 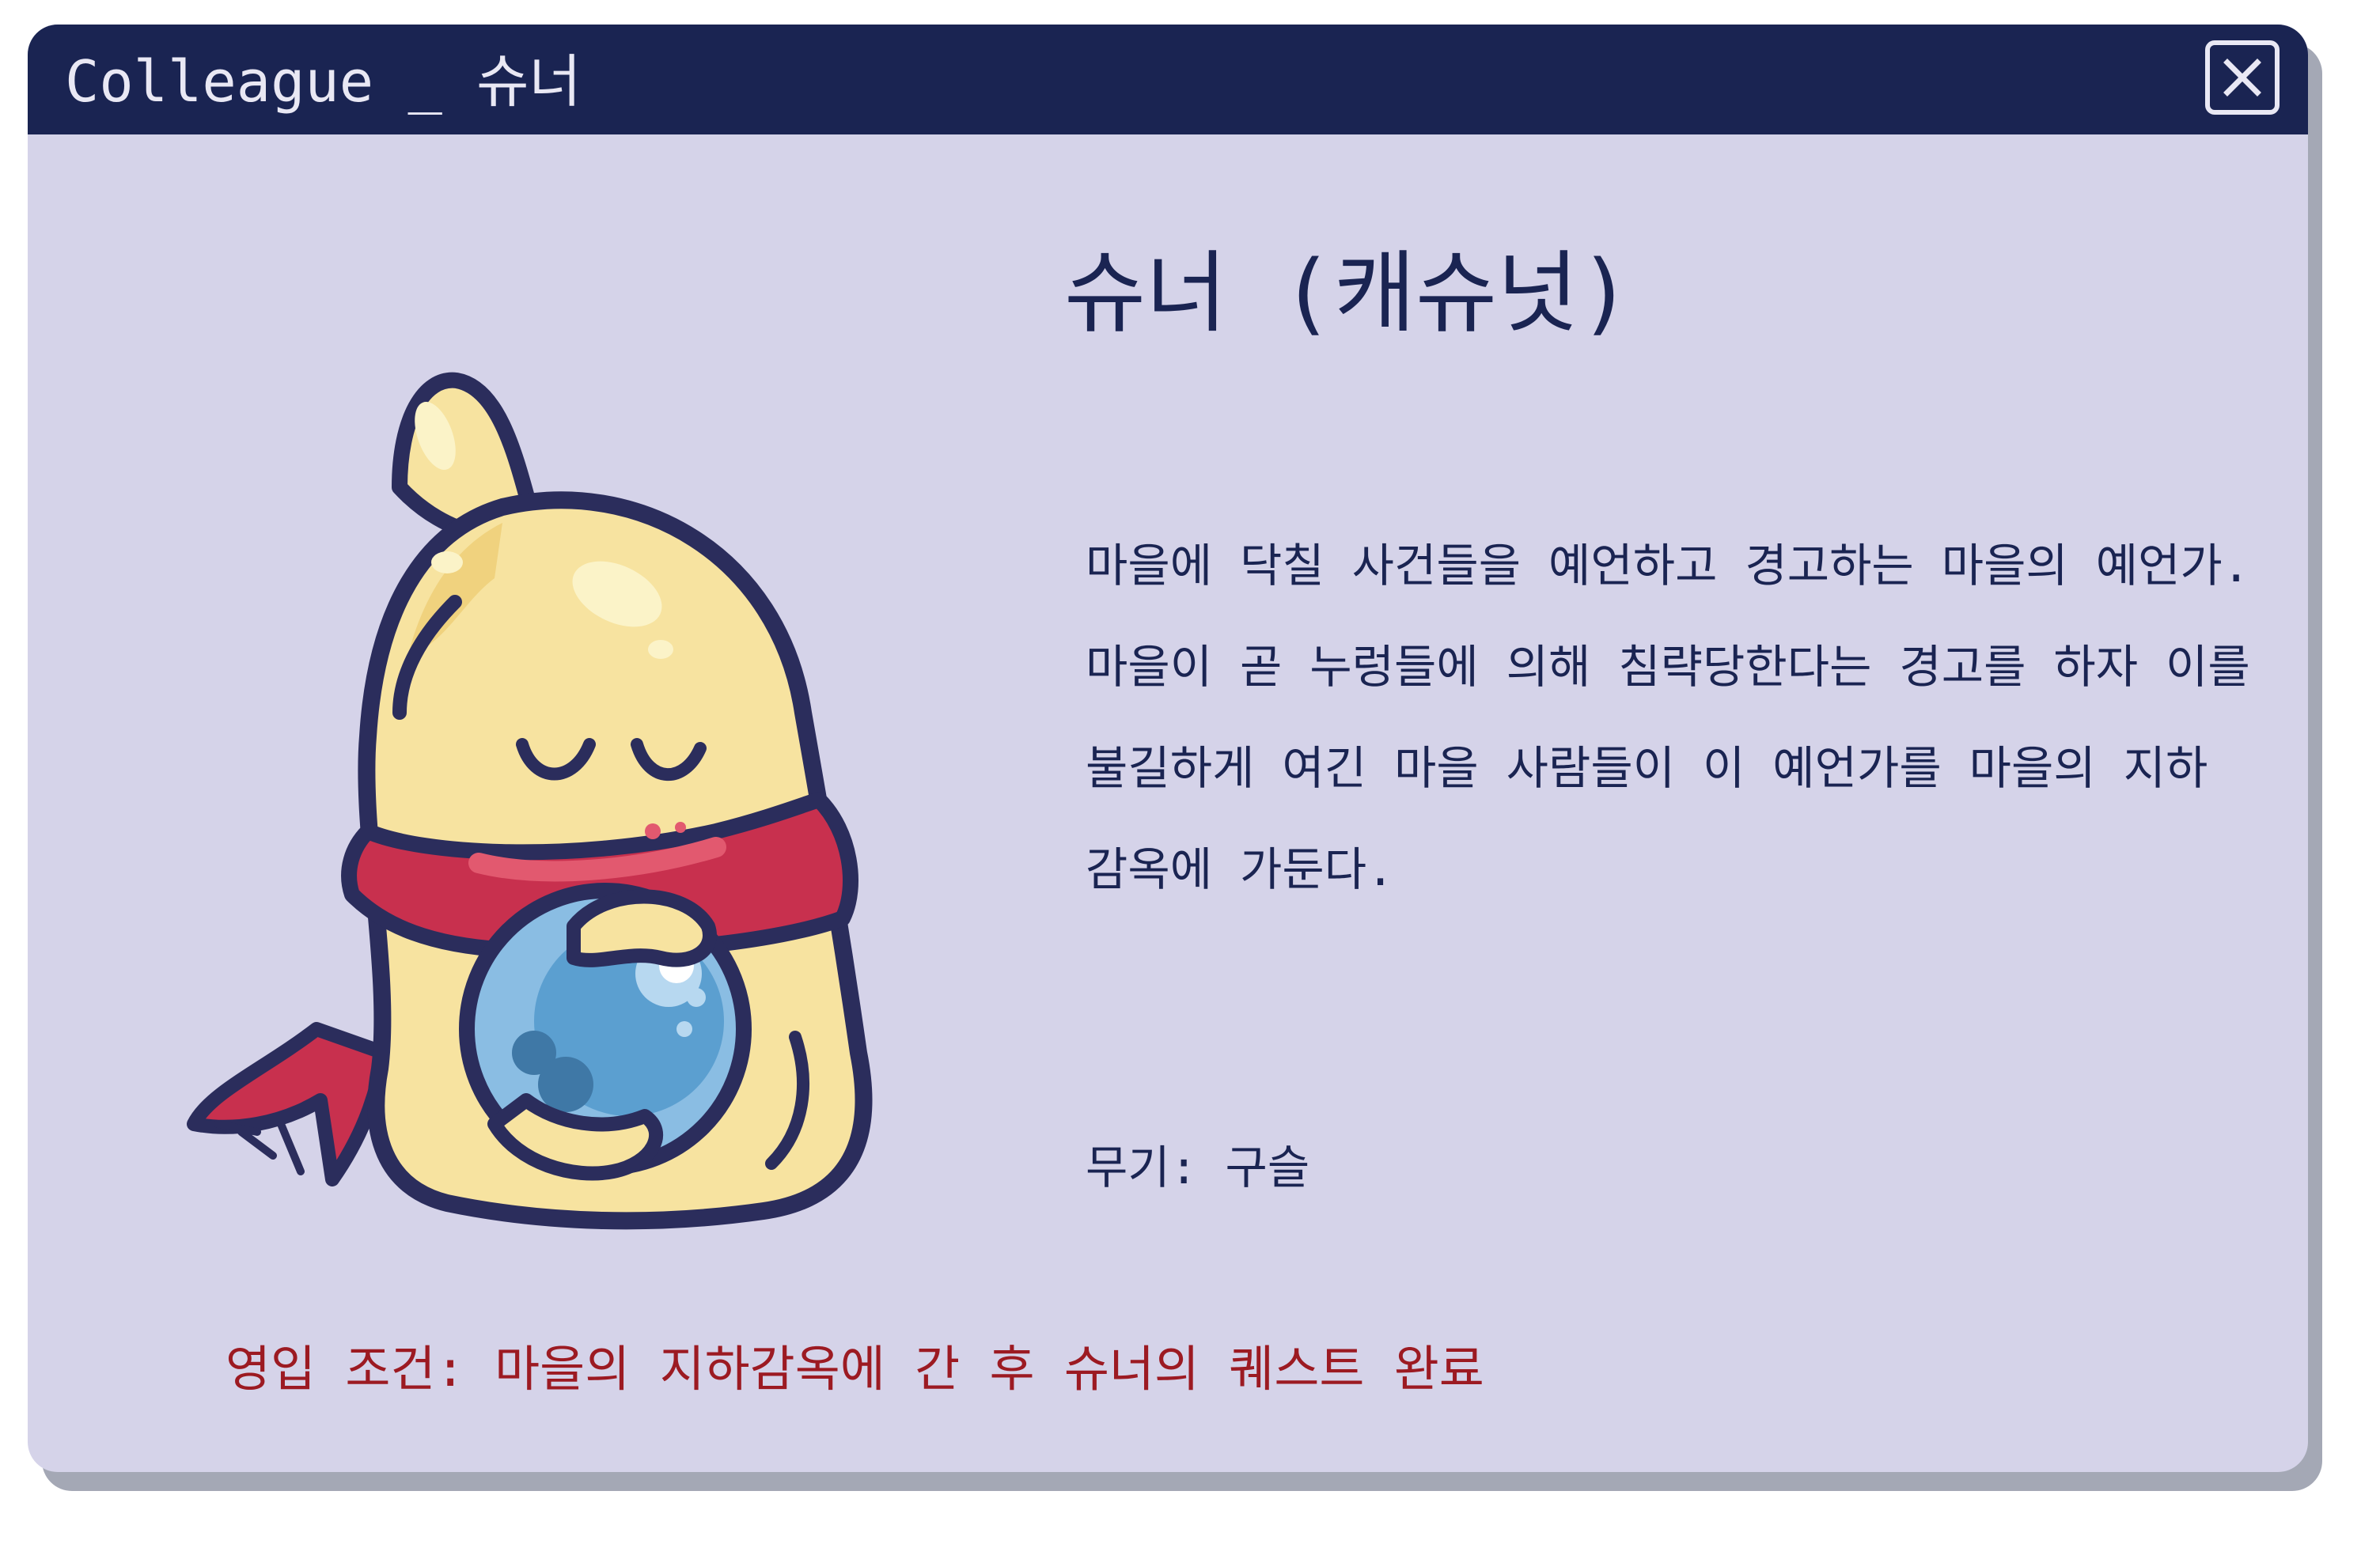 What do you see at coordinates (1168, 80) in the screenshot?
I see `title-bar: Colleague _ 슈너` at bounding box center [1168, 80].